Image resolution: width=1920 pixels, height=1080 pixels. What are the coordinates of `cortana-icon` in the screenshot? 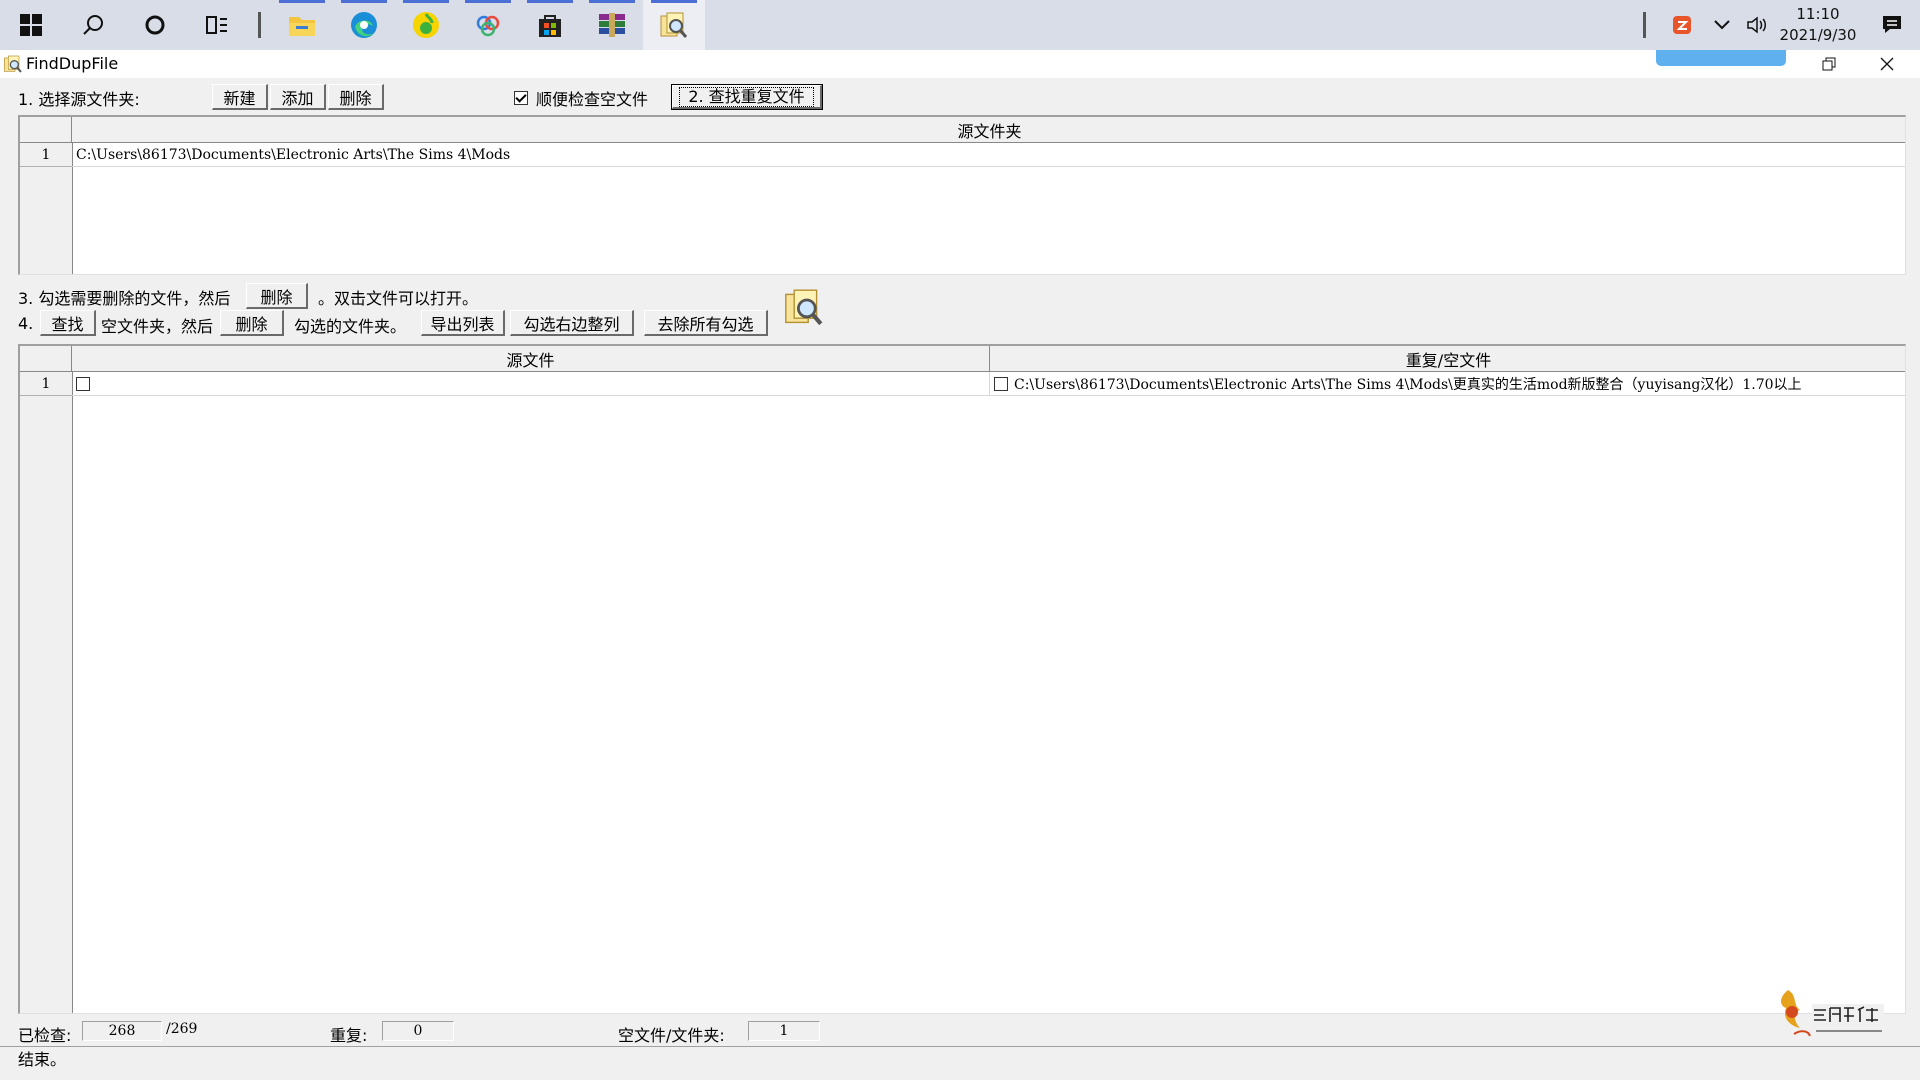 It's located at (155, 25).